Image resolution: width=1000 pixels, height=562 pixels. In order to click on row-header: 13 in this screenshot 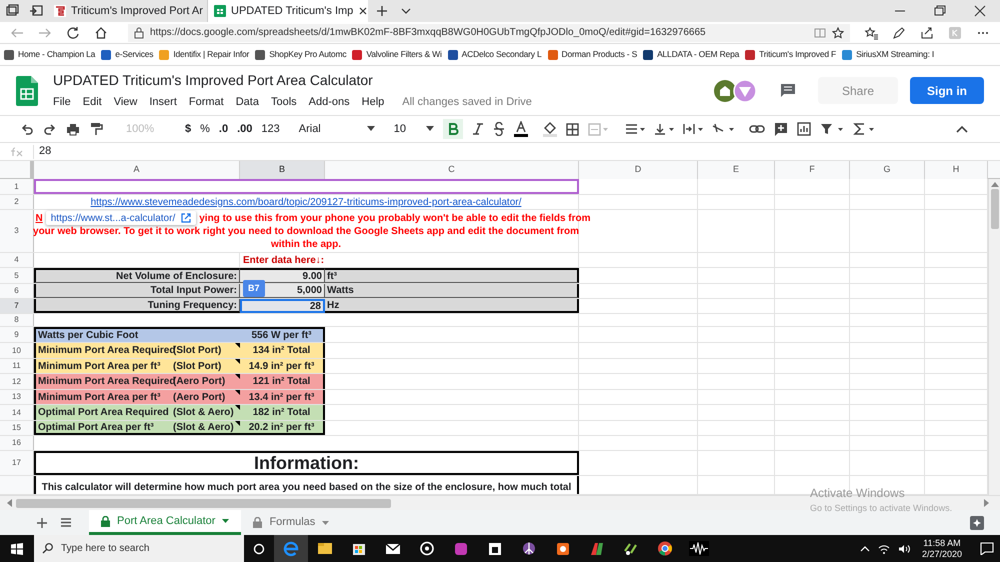, I will do `click(17, 397)`.